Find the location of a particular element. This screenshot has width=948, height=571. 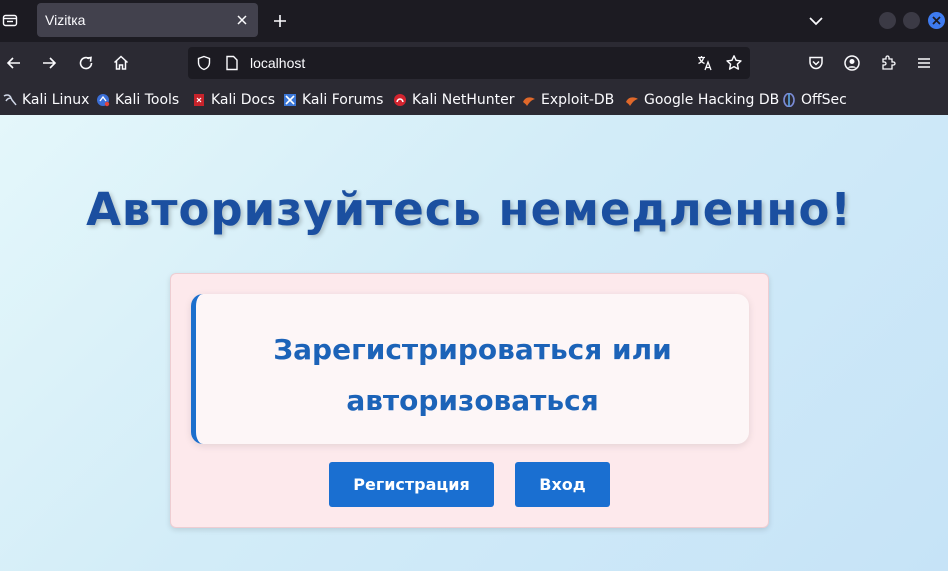

translate-icon is located at coordinates (705, 63).